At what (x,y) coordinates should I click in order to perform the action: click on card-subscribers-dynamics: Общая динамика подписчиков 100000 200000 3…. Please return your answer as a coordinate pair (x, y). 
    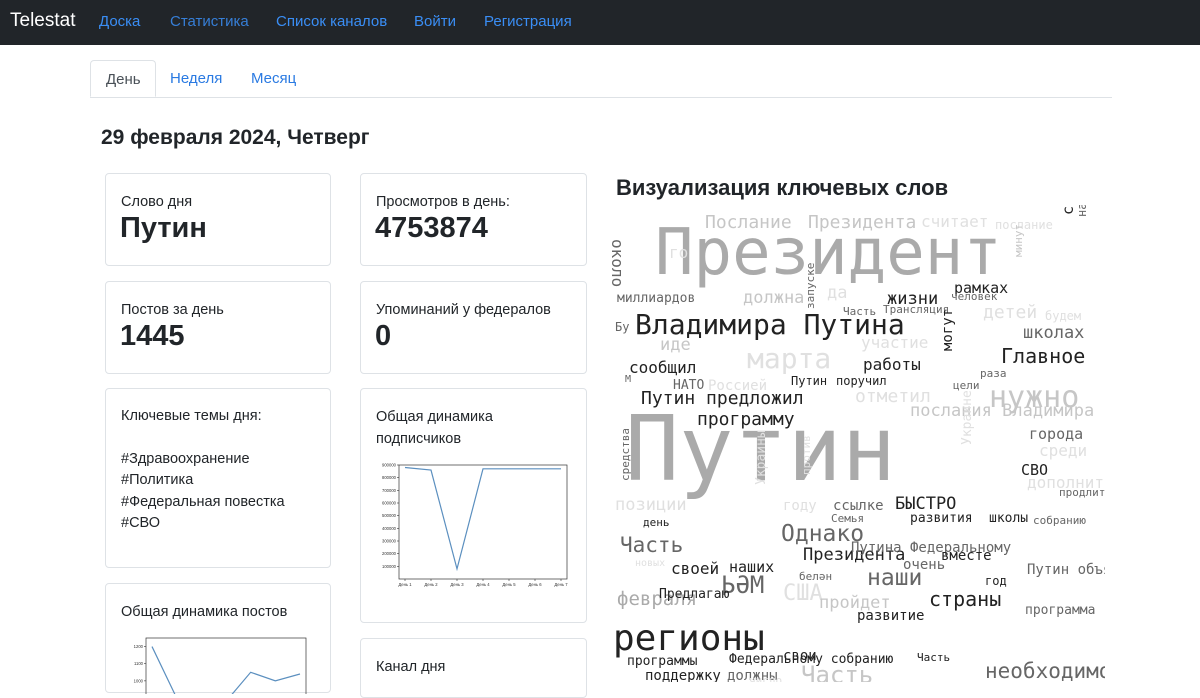
    Looking at the image, I should click on (473, 505).